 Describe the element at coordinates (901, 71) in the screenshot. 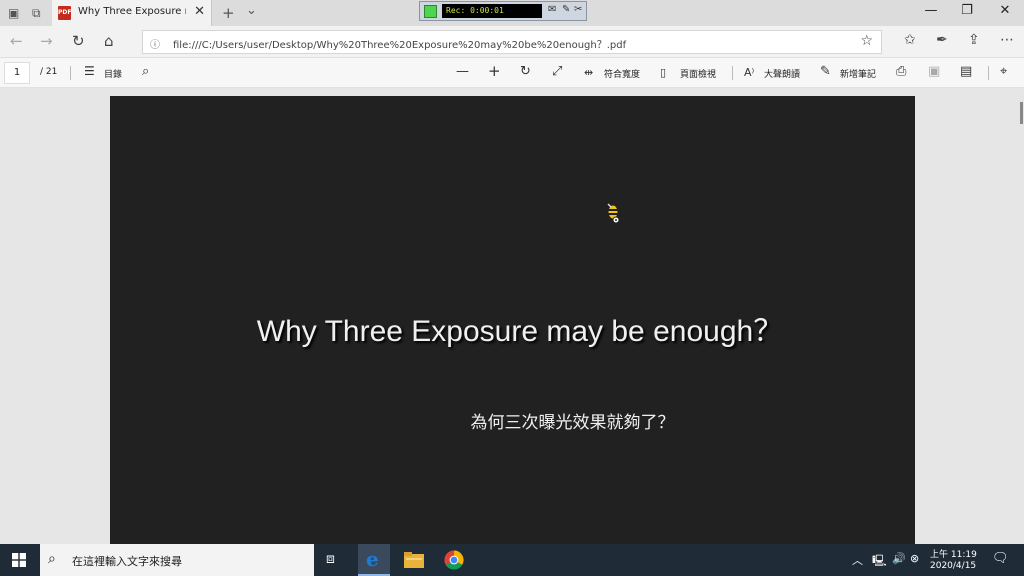

I see `print-icon: ⎙` at that location.